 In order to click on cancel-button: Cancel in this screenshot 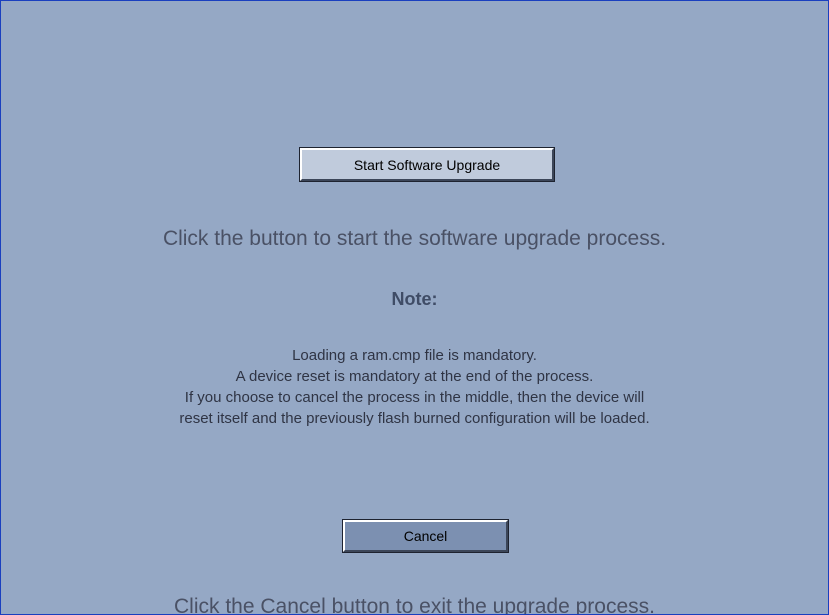, I will do `click(425, 536)`.